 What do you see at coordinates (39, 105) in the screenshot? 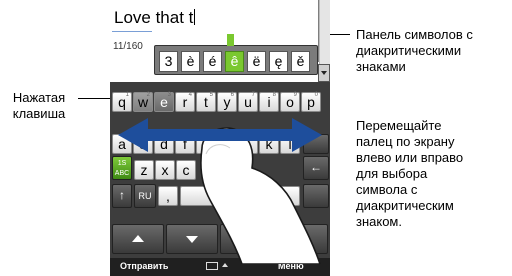
I see `pressed-key-callout: Нажатая клавиша` at bounding box center [39, 105].